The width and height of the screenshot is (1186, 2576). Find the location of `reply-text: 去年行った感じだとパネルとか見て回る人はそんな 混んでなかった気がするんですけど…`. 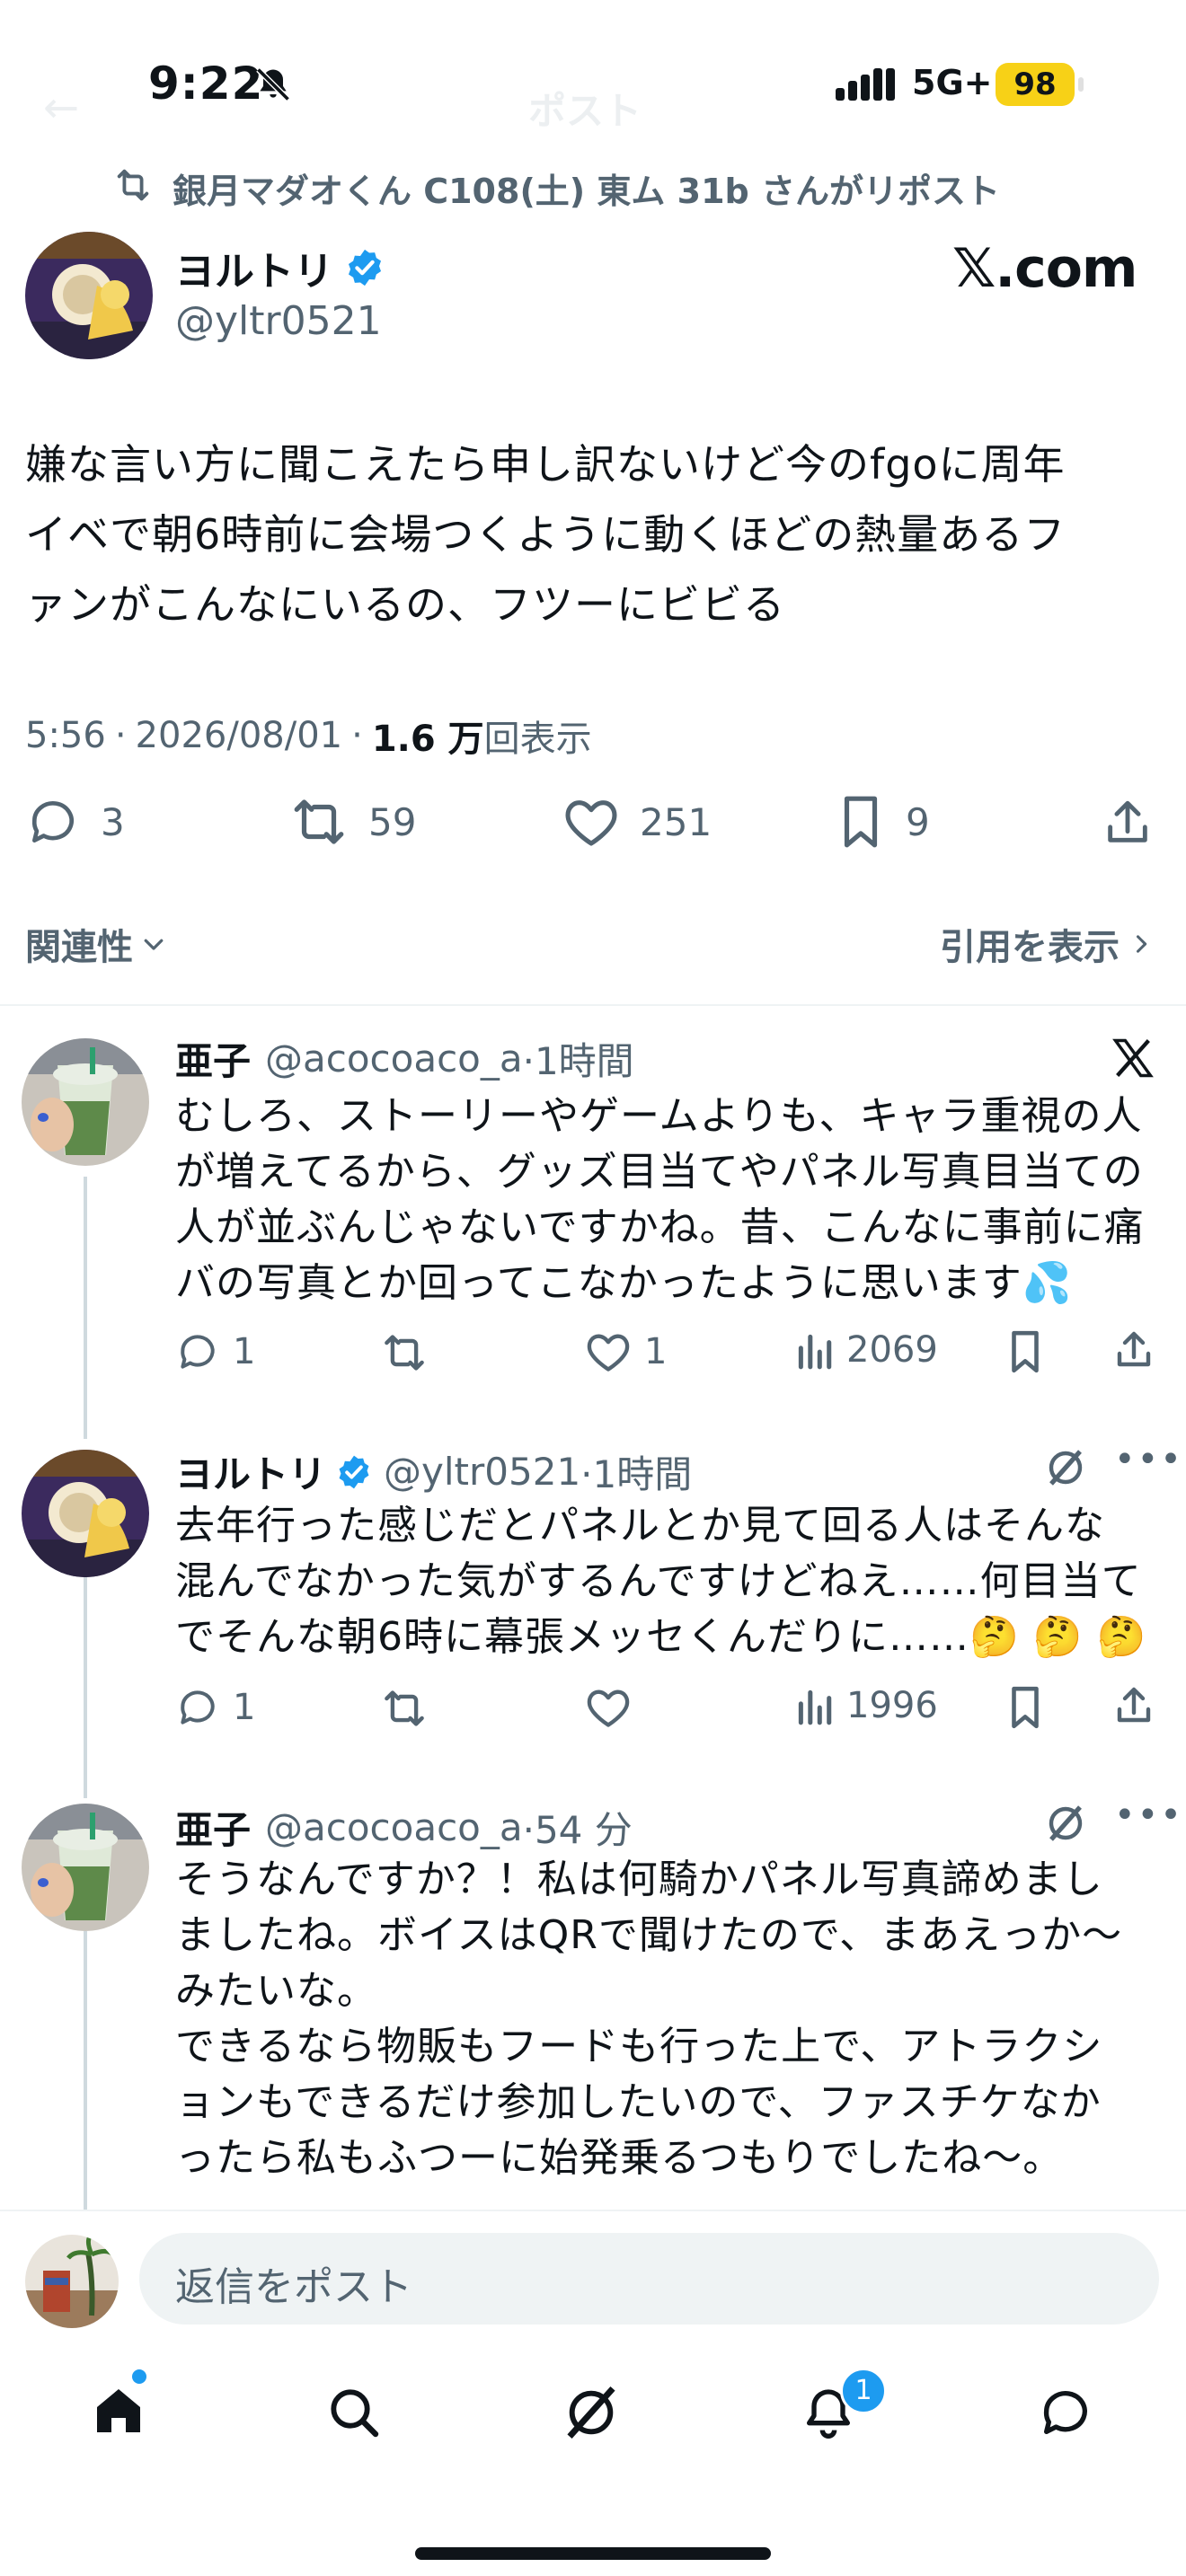

reply-text: 去年行った感じだとパネルとか見て回る人はそんな 混んでなかった気がするんですけど… is located at coordinates (660, 1581).